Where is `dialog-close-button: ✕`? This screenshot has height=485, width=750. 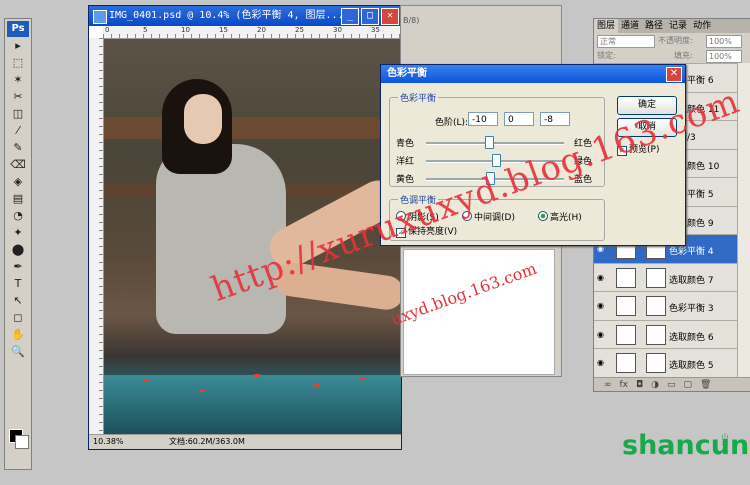 dialog-close-button: ✕ is located at coordinates (674, 74).